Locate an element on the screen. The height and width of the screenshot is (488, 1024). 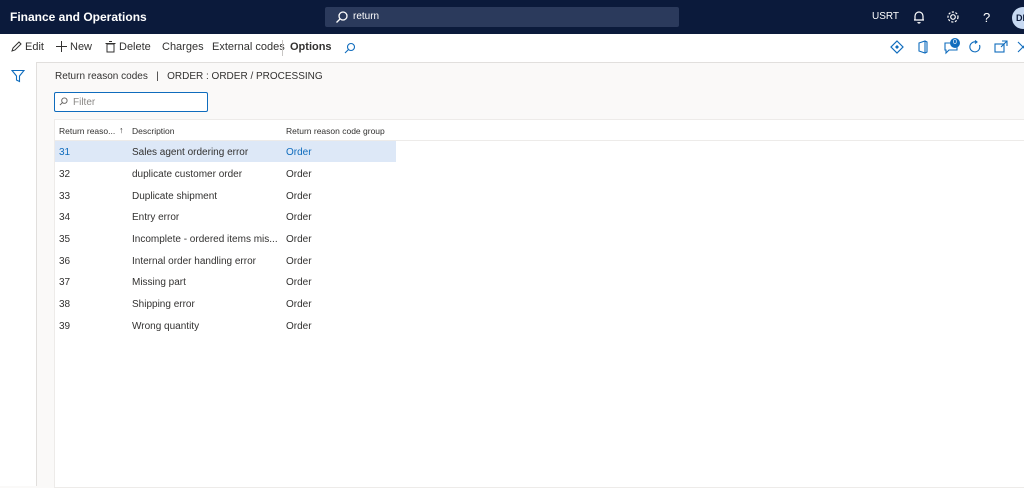
description-cell: Shipping error is located at coordinates (207, 304).